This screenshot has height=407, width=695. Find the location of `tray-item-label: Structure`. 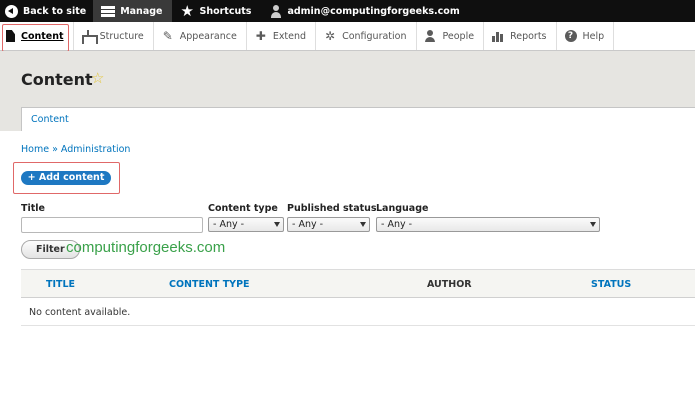

tray-item-label: Structure is located at coordinates (121, 36).